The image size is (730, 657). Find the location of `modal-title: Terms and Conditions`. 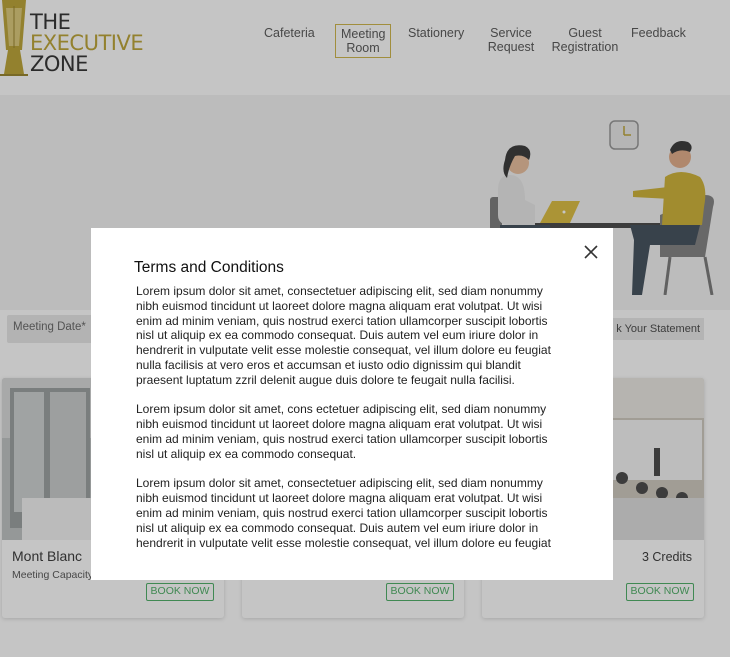

modal-title: Terms and Conditions is located at coordinates (209, 267).